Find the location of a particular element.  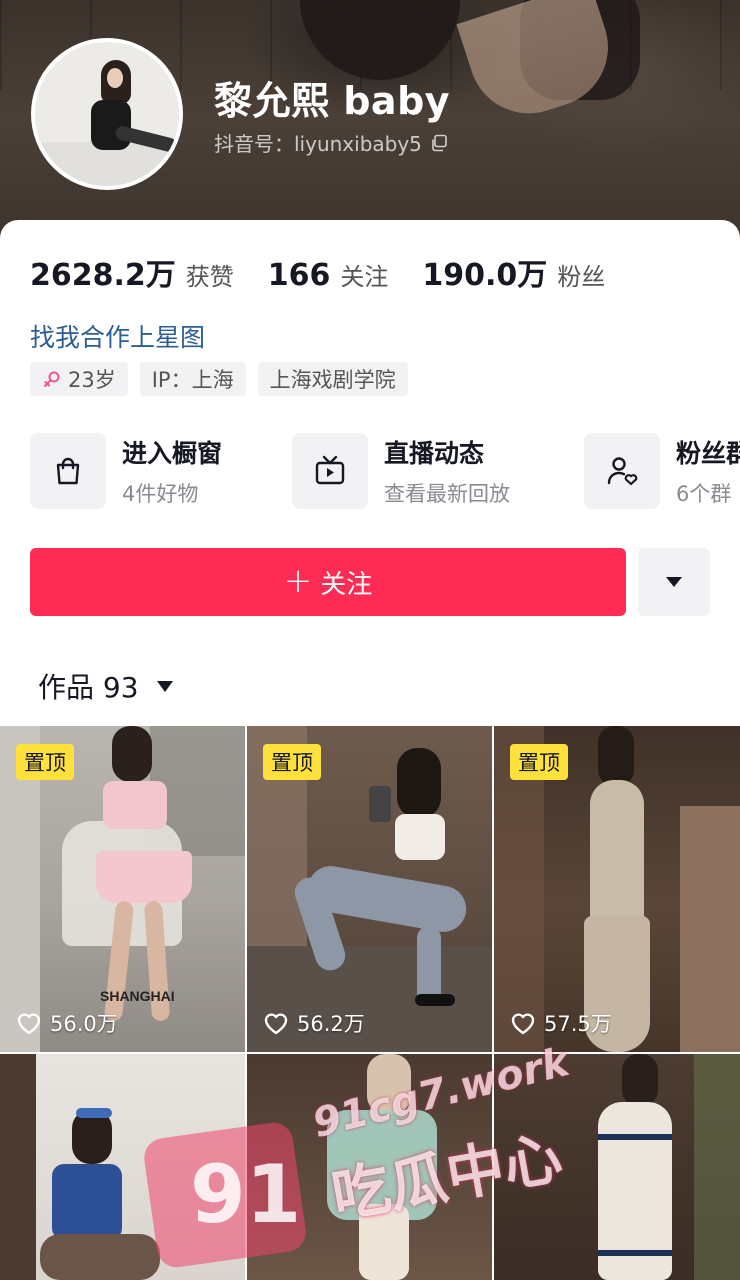

service-live: 直播动态 查看最新回放 is located at coordinates (401, 471).